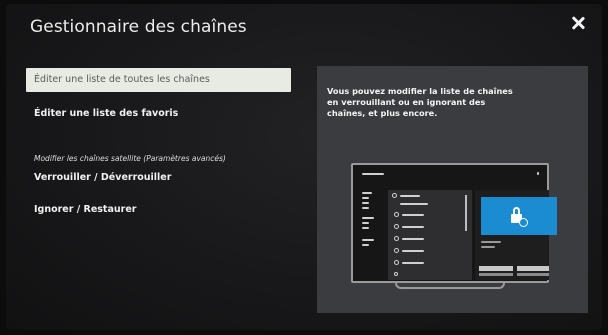 The image size is (608, 335). Describe the element at coordinates (158, 114) in the screenshot. I see `menu-item-edit-favorites: Éditer une liste des favoris` at that location.